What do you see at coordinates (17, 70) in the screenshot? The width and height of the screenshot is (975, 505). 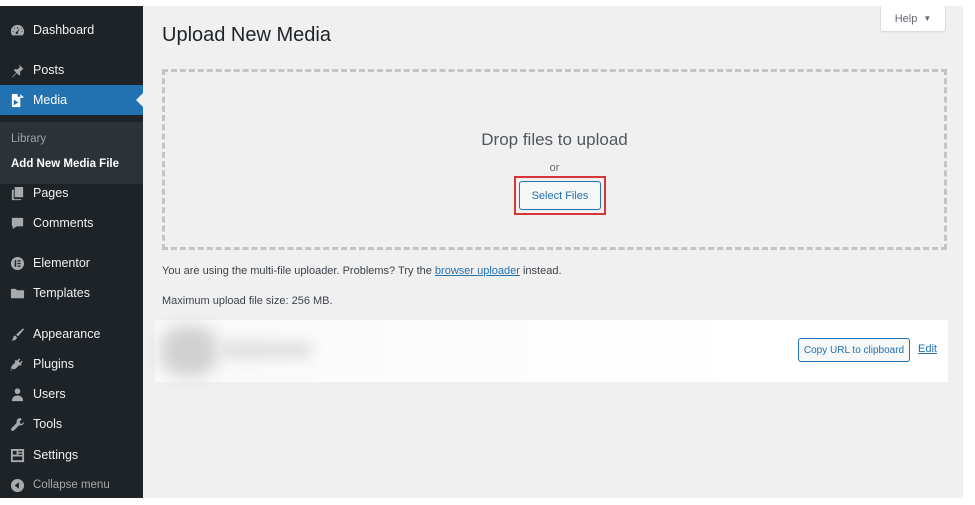 I see `pin-icon` at bounding box center [17, 70].